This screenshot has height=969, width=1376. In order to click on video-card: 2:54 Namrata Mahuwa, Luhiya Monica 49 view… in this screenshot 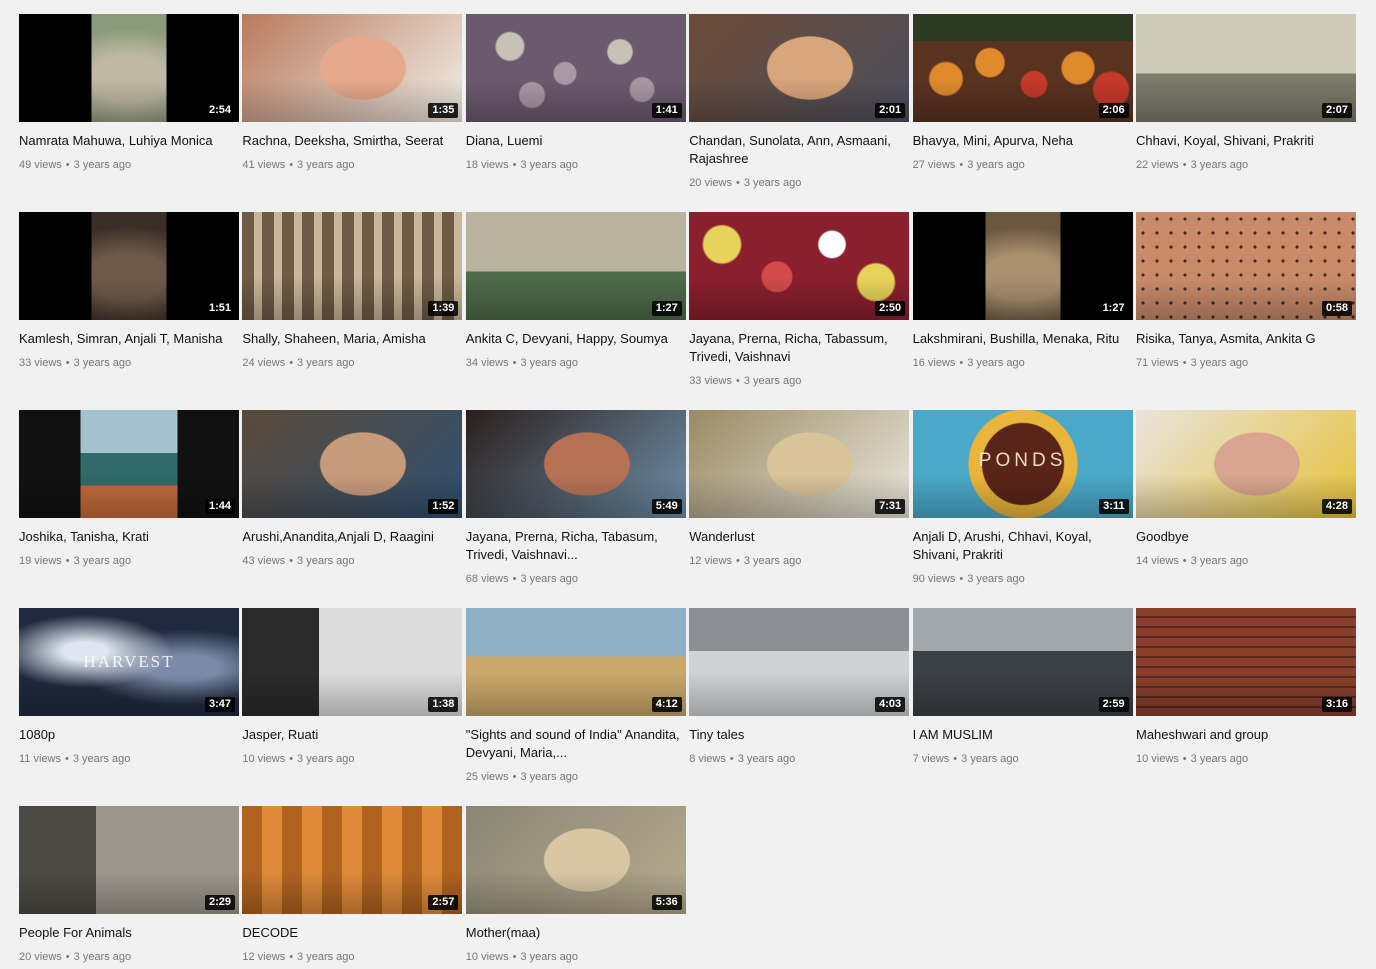, I will do `click(129, 109)`.